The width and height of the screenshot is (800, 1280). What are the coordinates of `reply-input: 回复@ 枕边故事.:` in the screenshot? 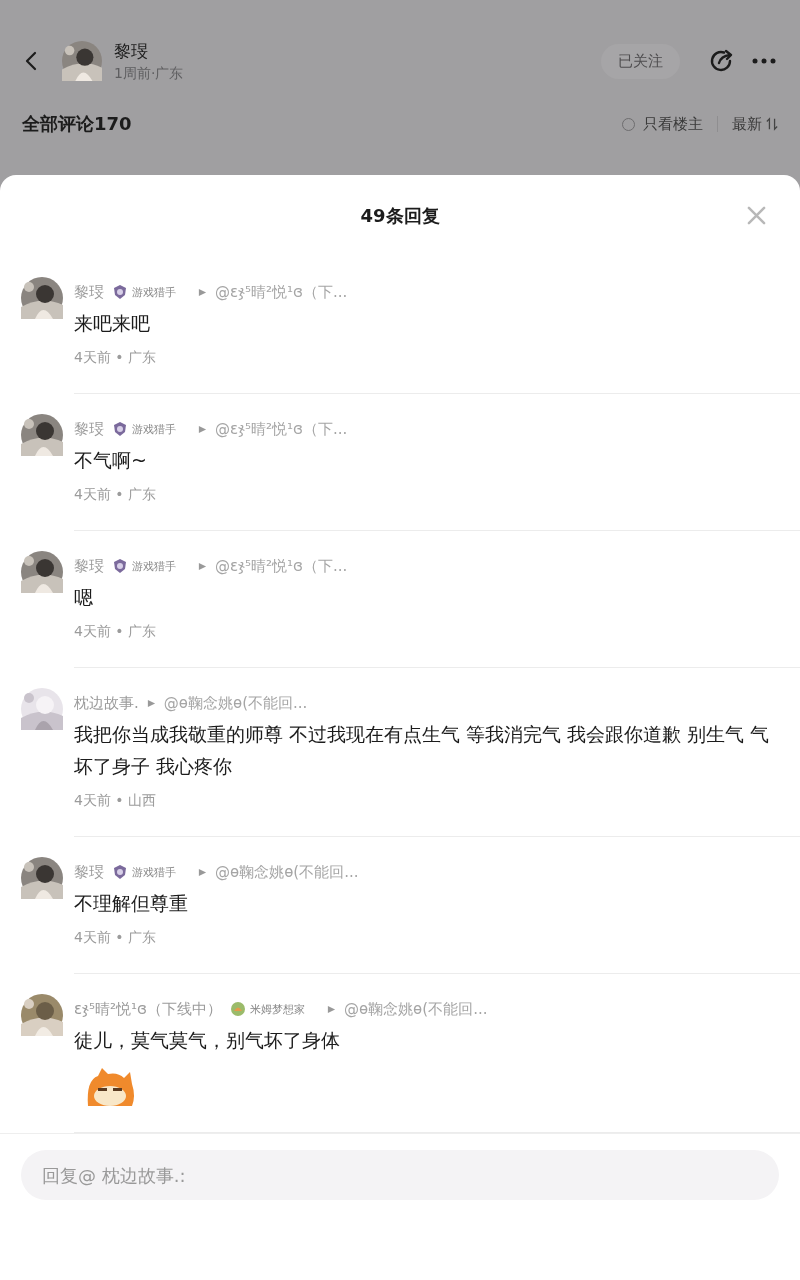 It's located at (400, 1175).